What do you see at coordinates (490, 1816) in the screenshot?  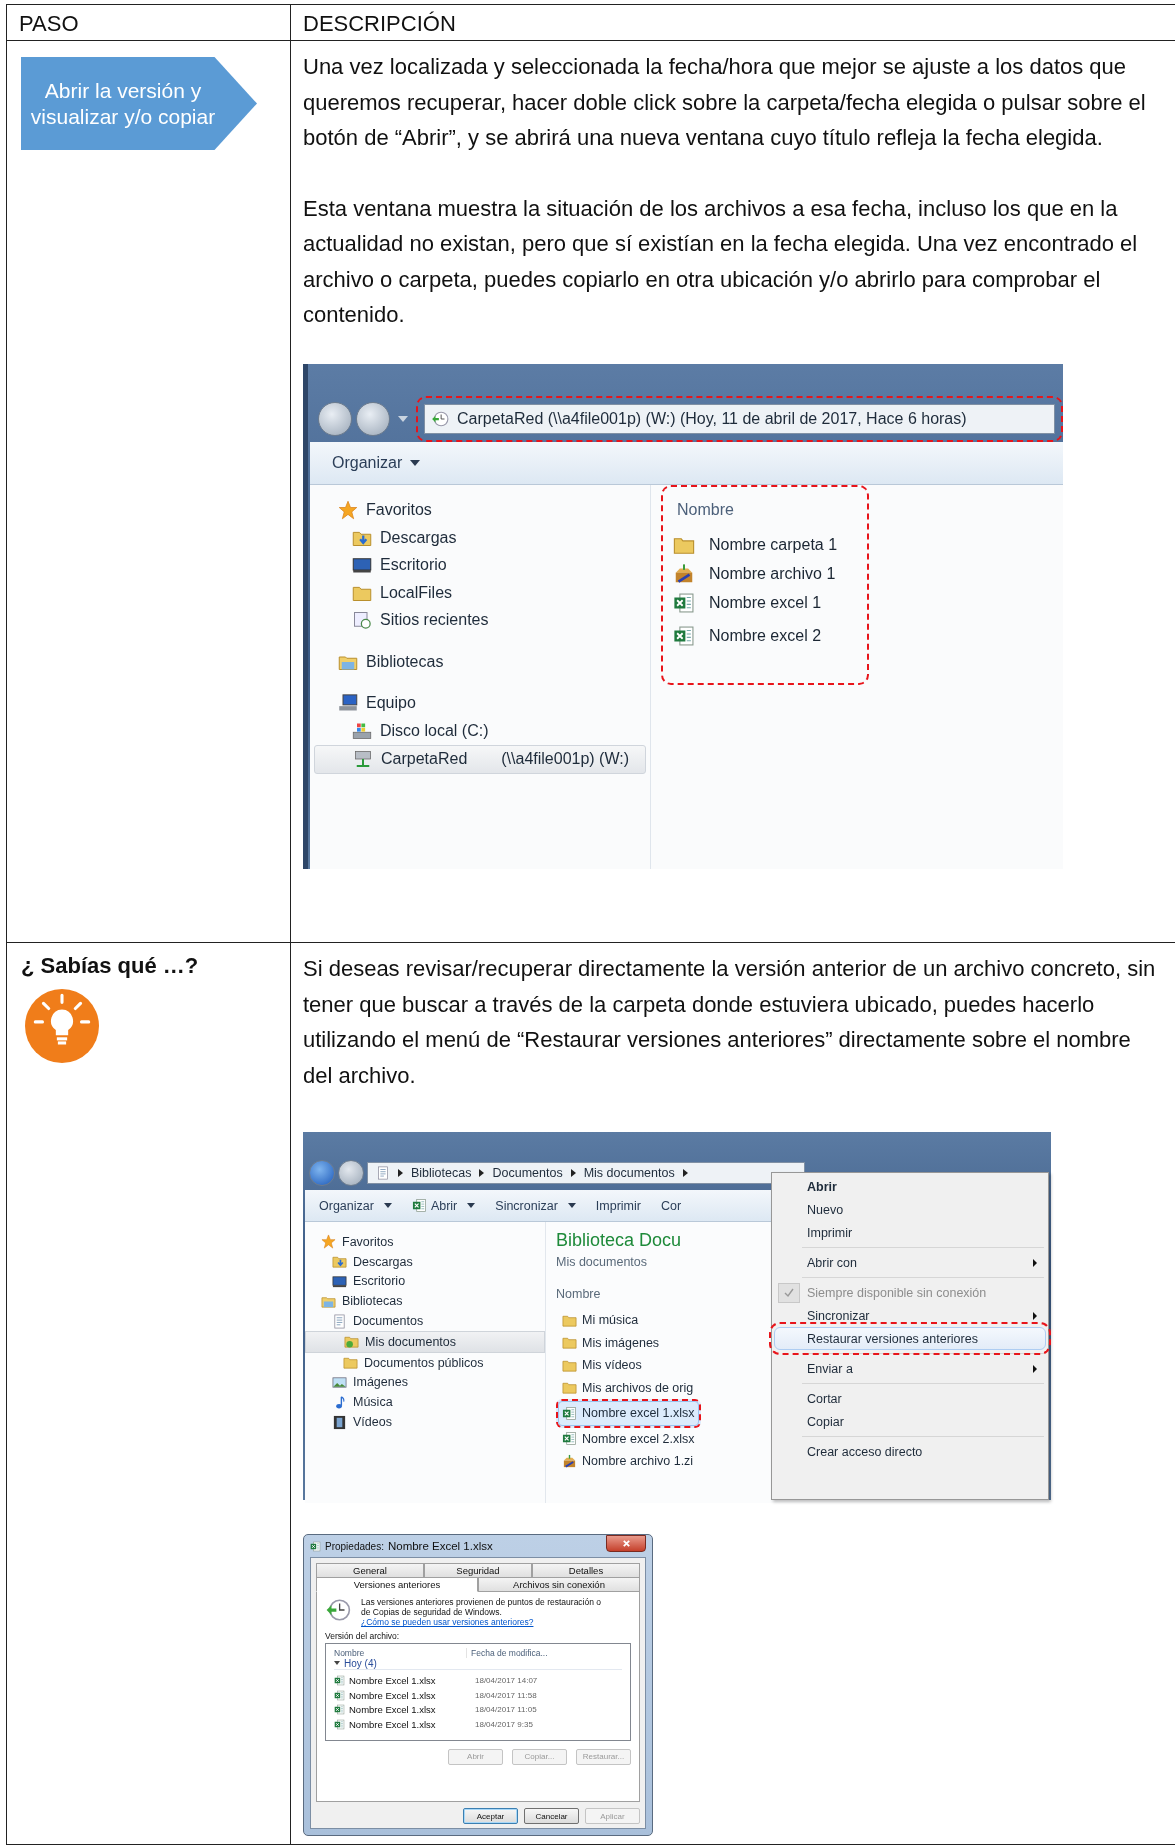 I see `dialog-button: Aceptar` at bounding box center [490, 1816].